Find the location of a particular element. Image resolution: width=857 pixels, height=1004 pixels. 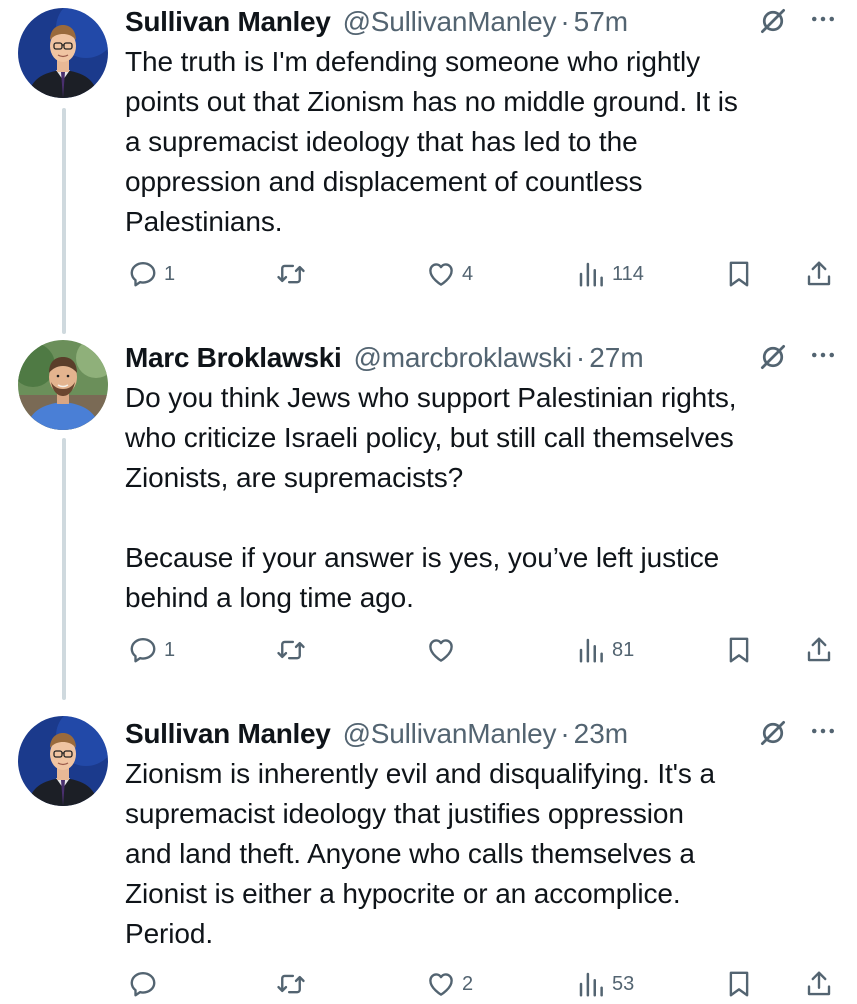

tweet-header: Sullivan Manley @SullivanManley · 23m is located at coordinates (376, 734).